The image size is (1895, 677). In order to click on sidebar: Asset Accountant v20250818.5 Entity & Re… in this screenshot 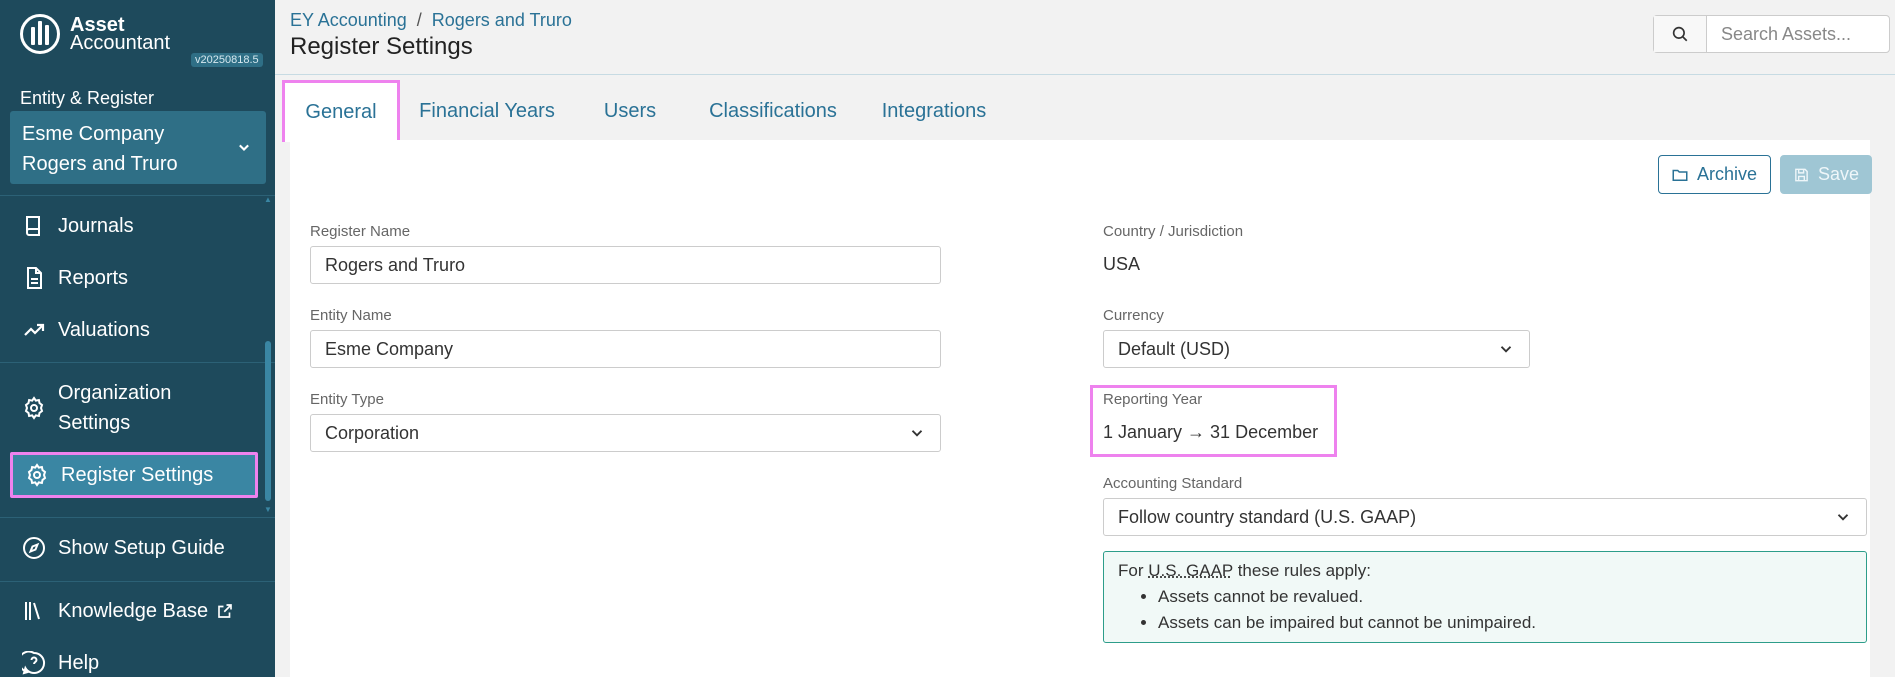, I will do `click(137, 338)`.